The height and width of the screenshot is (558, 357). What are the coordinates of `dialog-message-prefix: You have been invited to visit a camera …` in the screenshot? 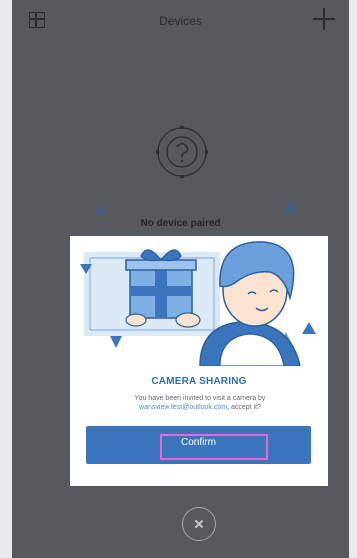 It's located at (200, 398).